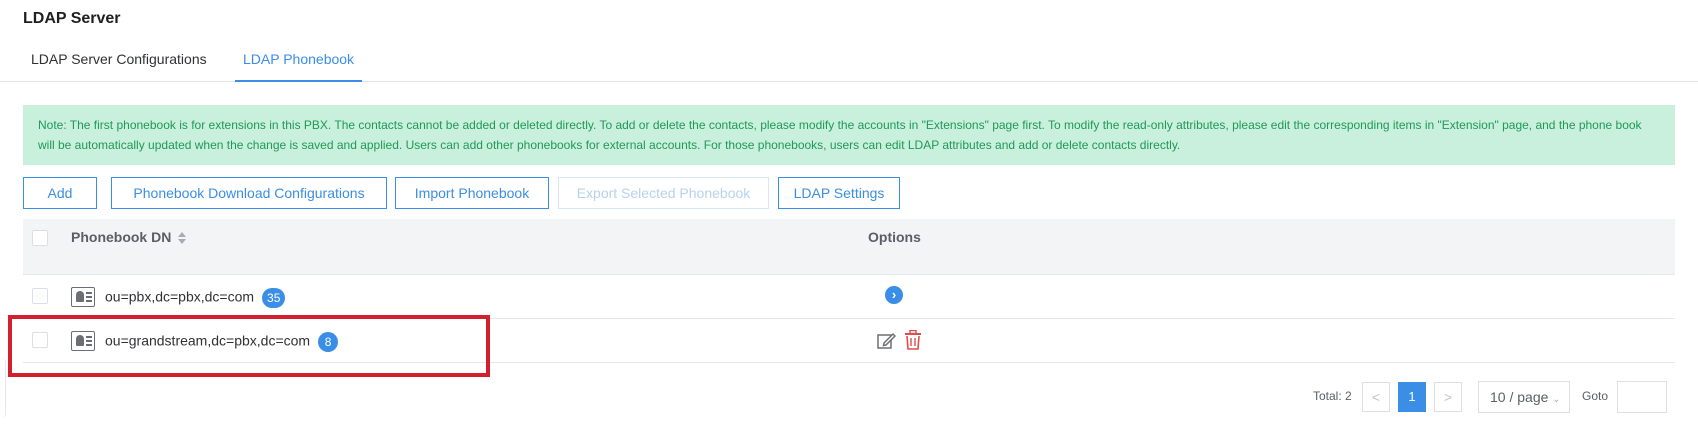  Describe the element at coordinates (121, 237) in the screenshot. I see `column-header-label: Phonebook DN` at that location.